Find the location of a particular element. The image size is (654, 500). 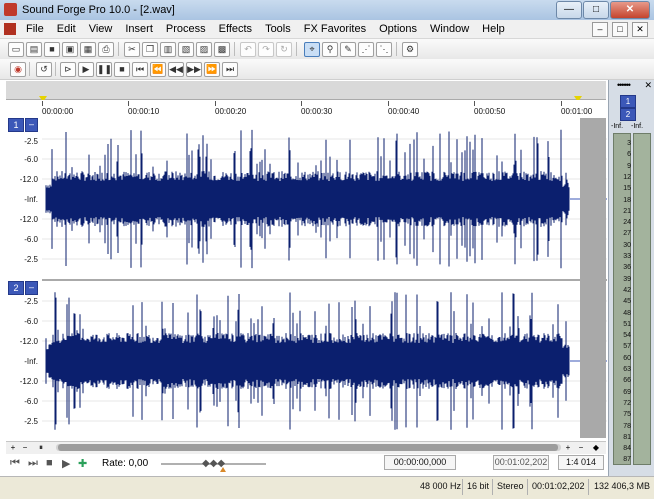

scroll-thumb is located at coordinates (308, 447).